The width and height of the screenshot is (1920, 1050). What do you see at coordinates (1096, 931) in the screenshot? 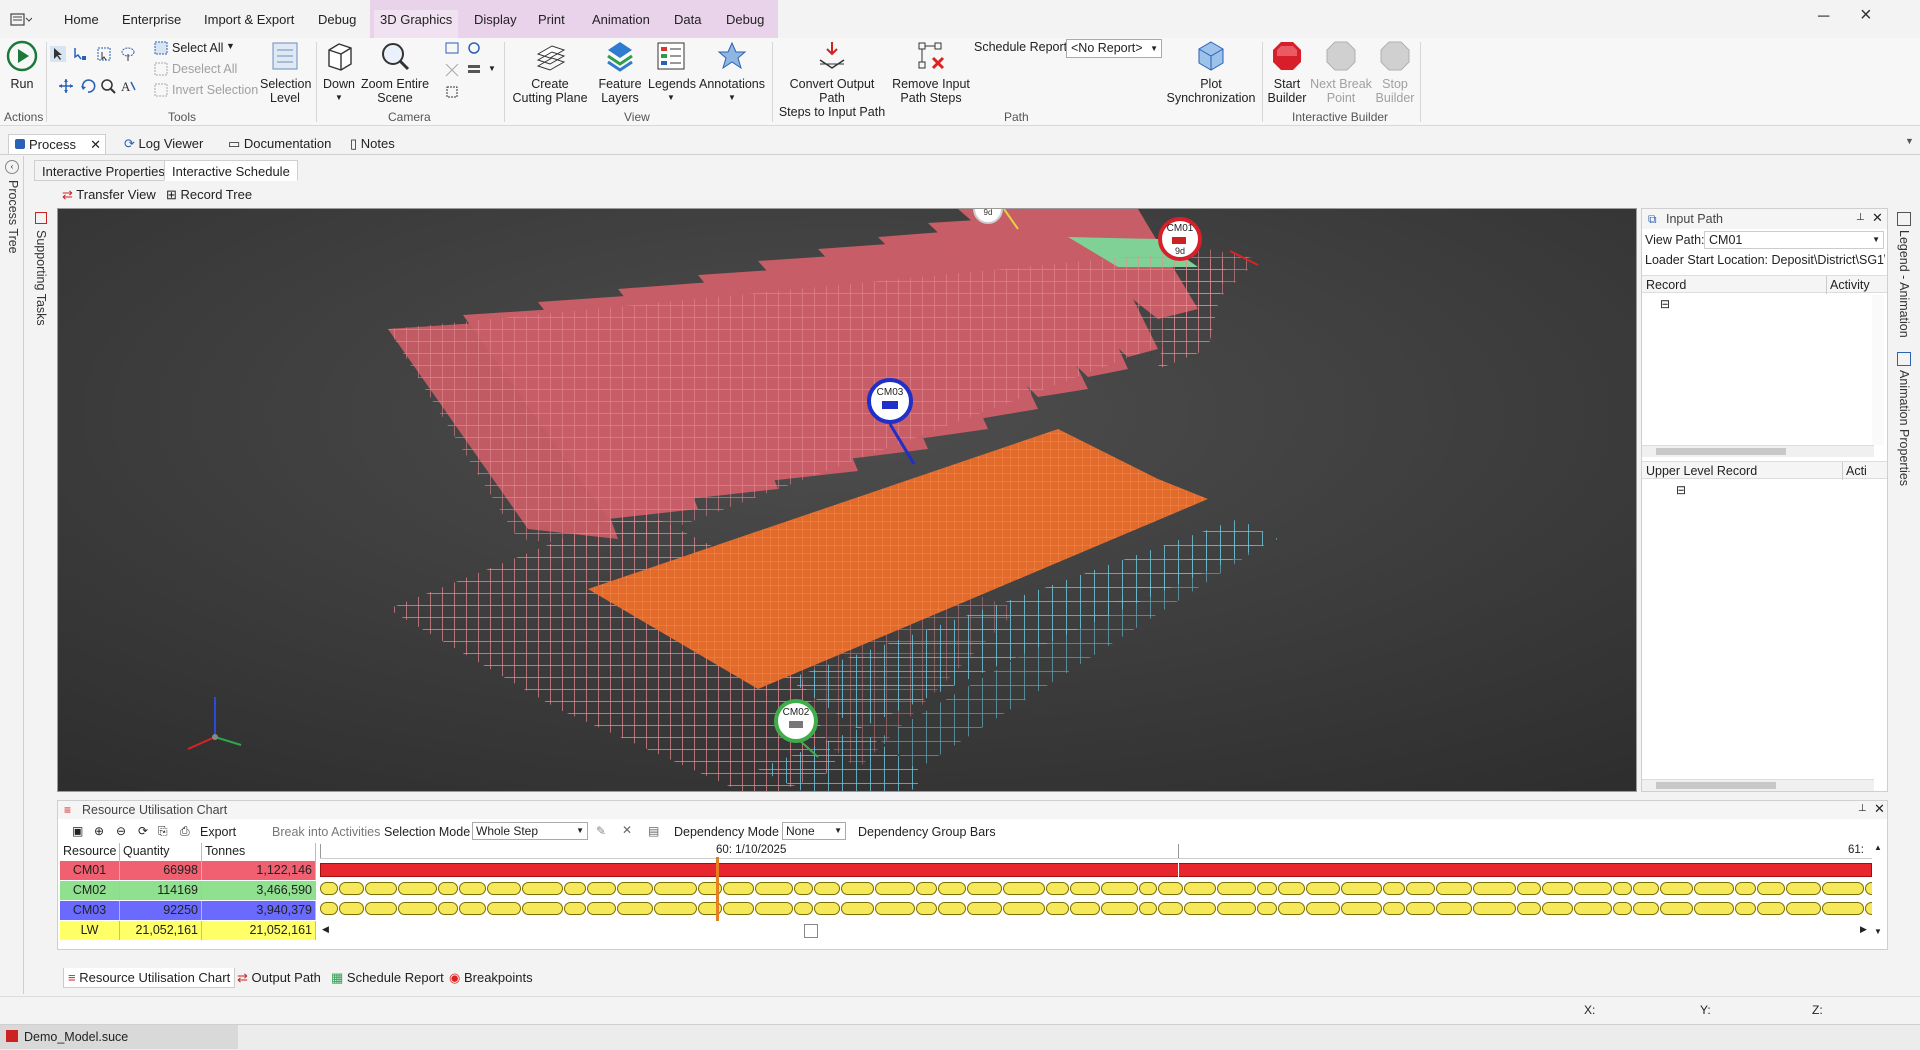
I see `gantt-hscroll: ◀ ▶` at bounding box center [1096, 931].